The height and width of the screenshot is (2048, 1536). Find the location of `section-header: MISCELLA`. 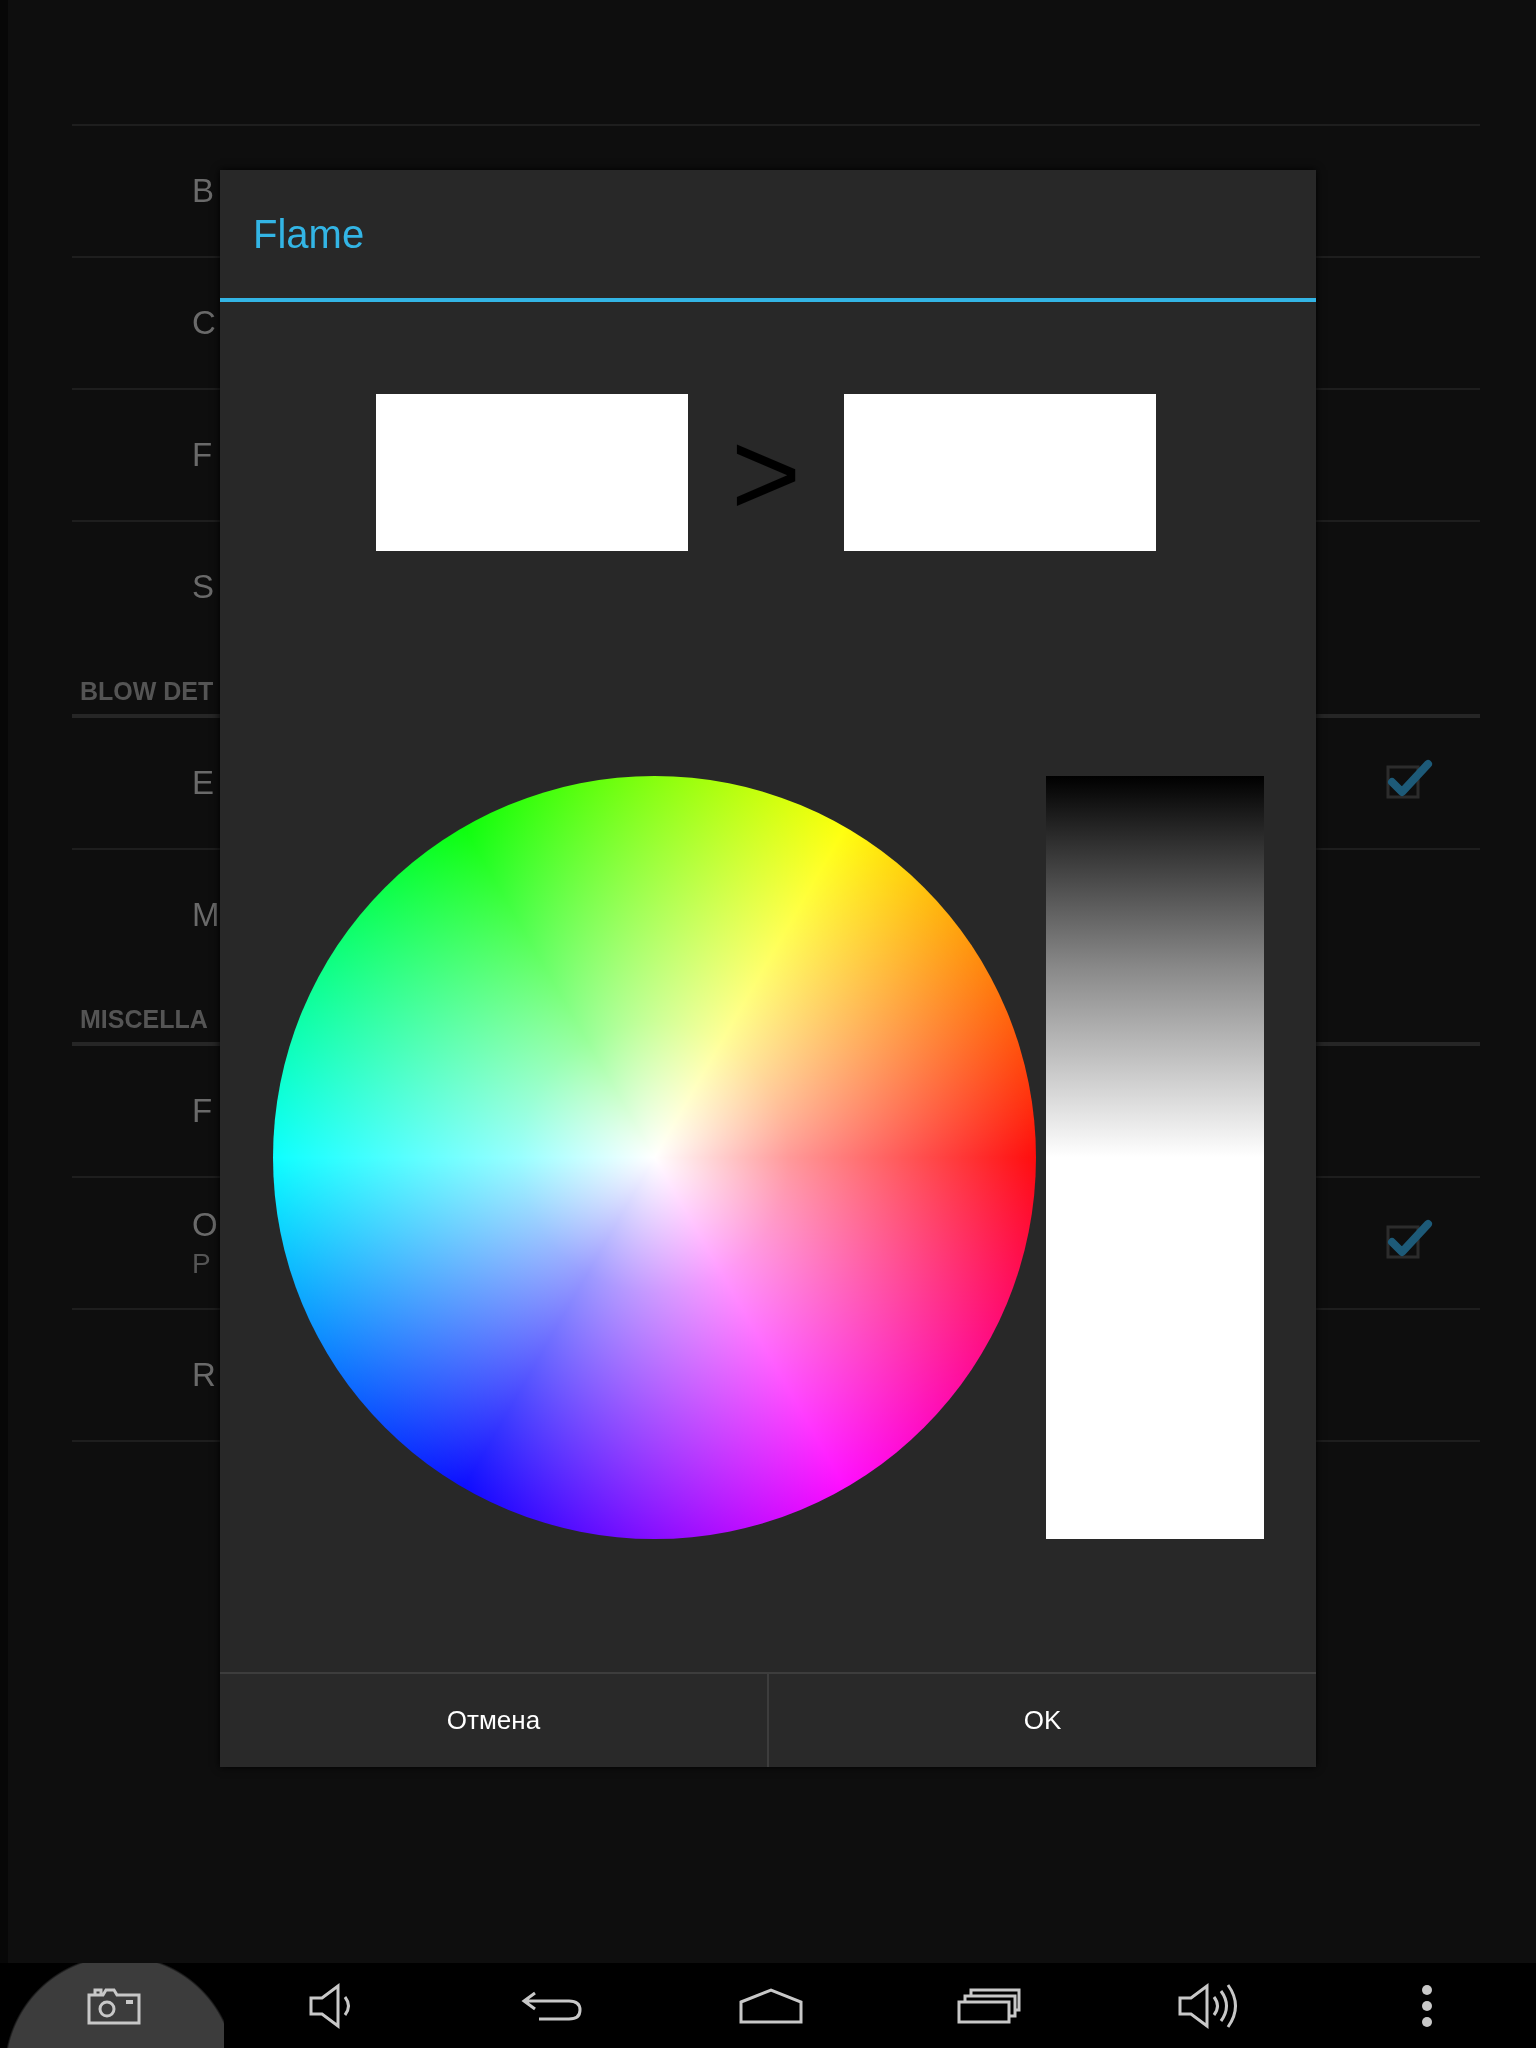

section-header: MISCELLA is located at coordinates (143, 1020).